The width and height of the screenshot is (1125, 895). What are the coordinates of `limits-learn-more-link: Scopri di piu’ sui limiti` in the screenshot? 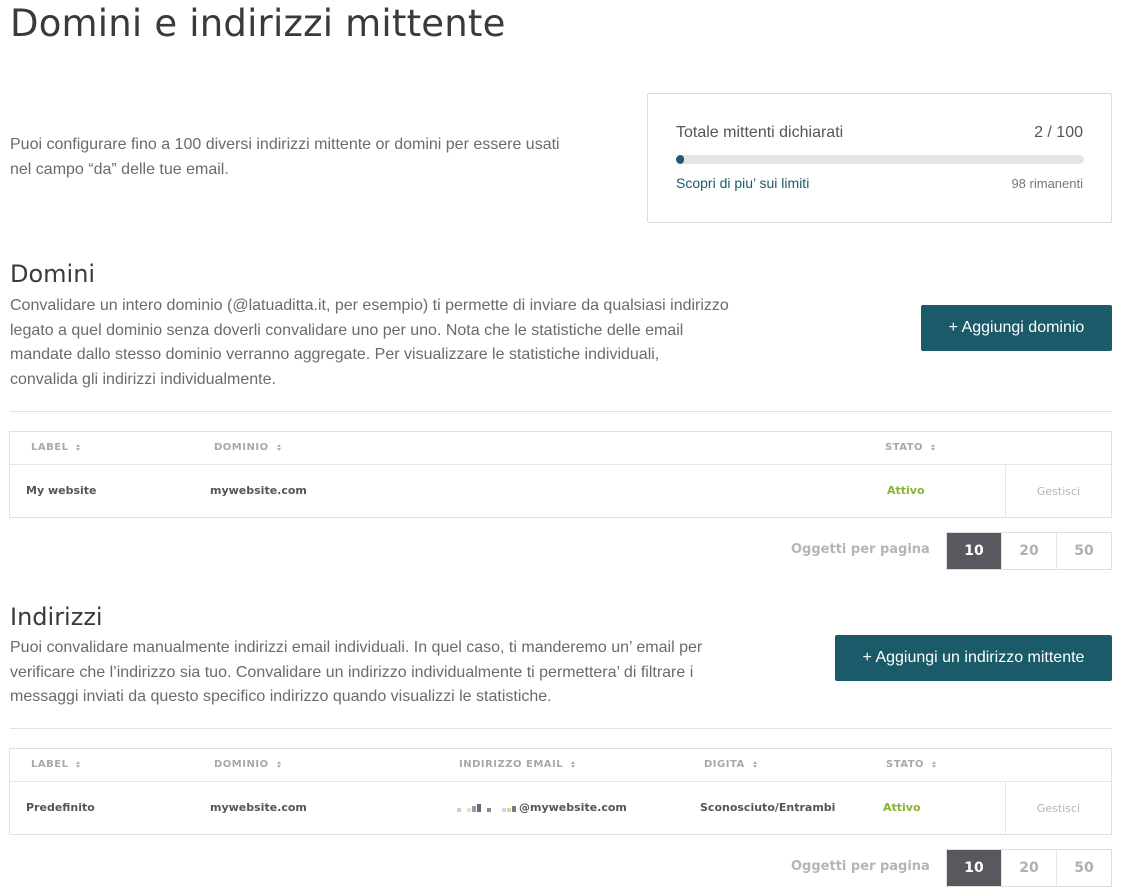 It's located at (742, 183).